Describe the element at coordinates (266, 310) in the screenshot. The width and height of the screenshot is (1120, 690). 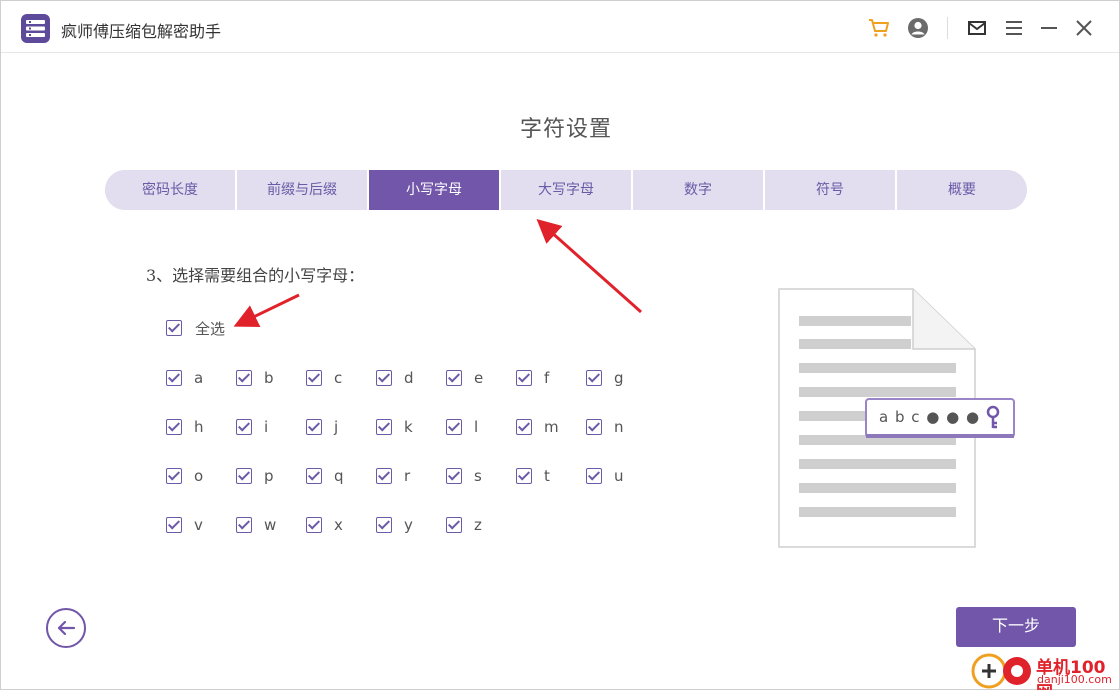
I see `select-all-pointer-arrow` at that location.